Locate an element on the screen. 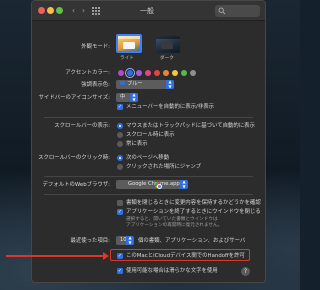  annotation-highlight-box is located at coordinates (180, 255).